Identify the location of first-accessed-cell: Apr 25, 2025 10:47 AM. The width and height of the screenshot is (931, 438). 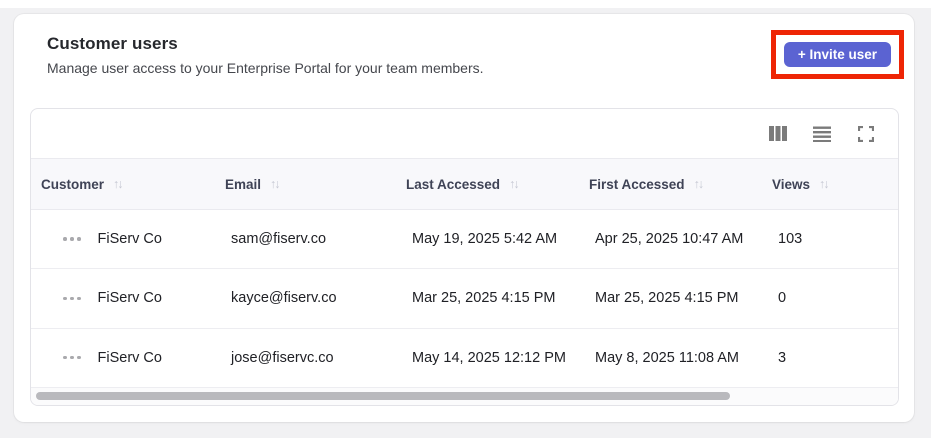
(669, 239).